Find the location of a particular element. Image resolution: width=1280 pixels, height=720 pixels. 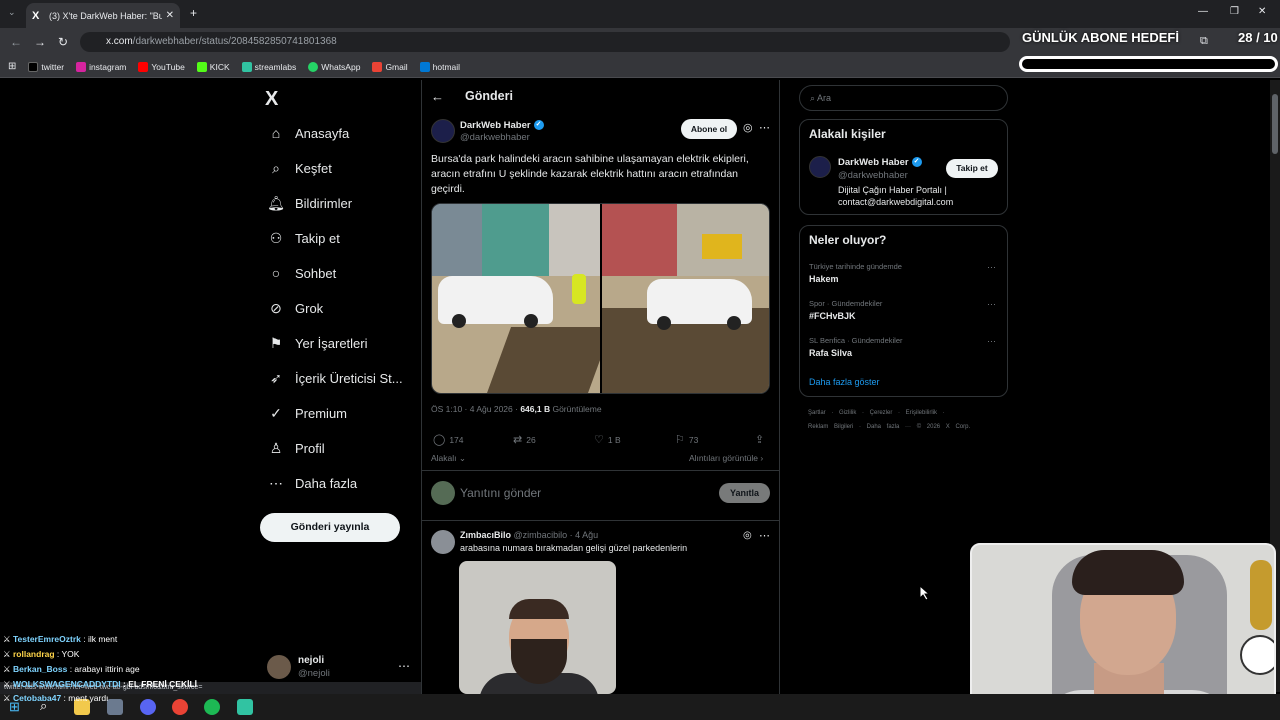

reply-button: Yanıtla is located at coordinates (744, 493).